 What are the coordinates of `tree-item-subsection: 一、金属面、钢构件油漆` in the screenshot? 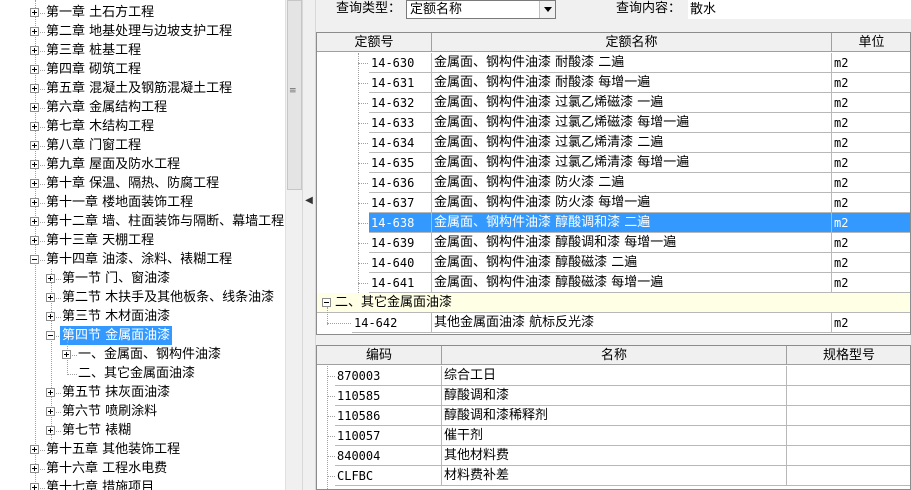 It's located at (142, 354).